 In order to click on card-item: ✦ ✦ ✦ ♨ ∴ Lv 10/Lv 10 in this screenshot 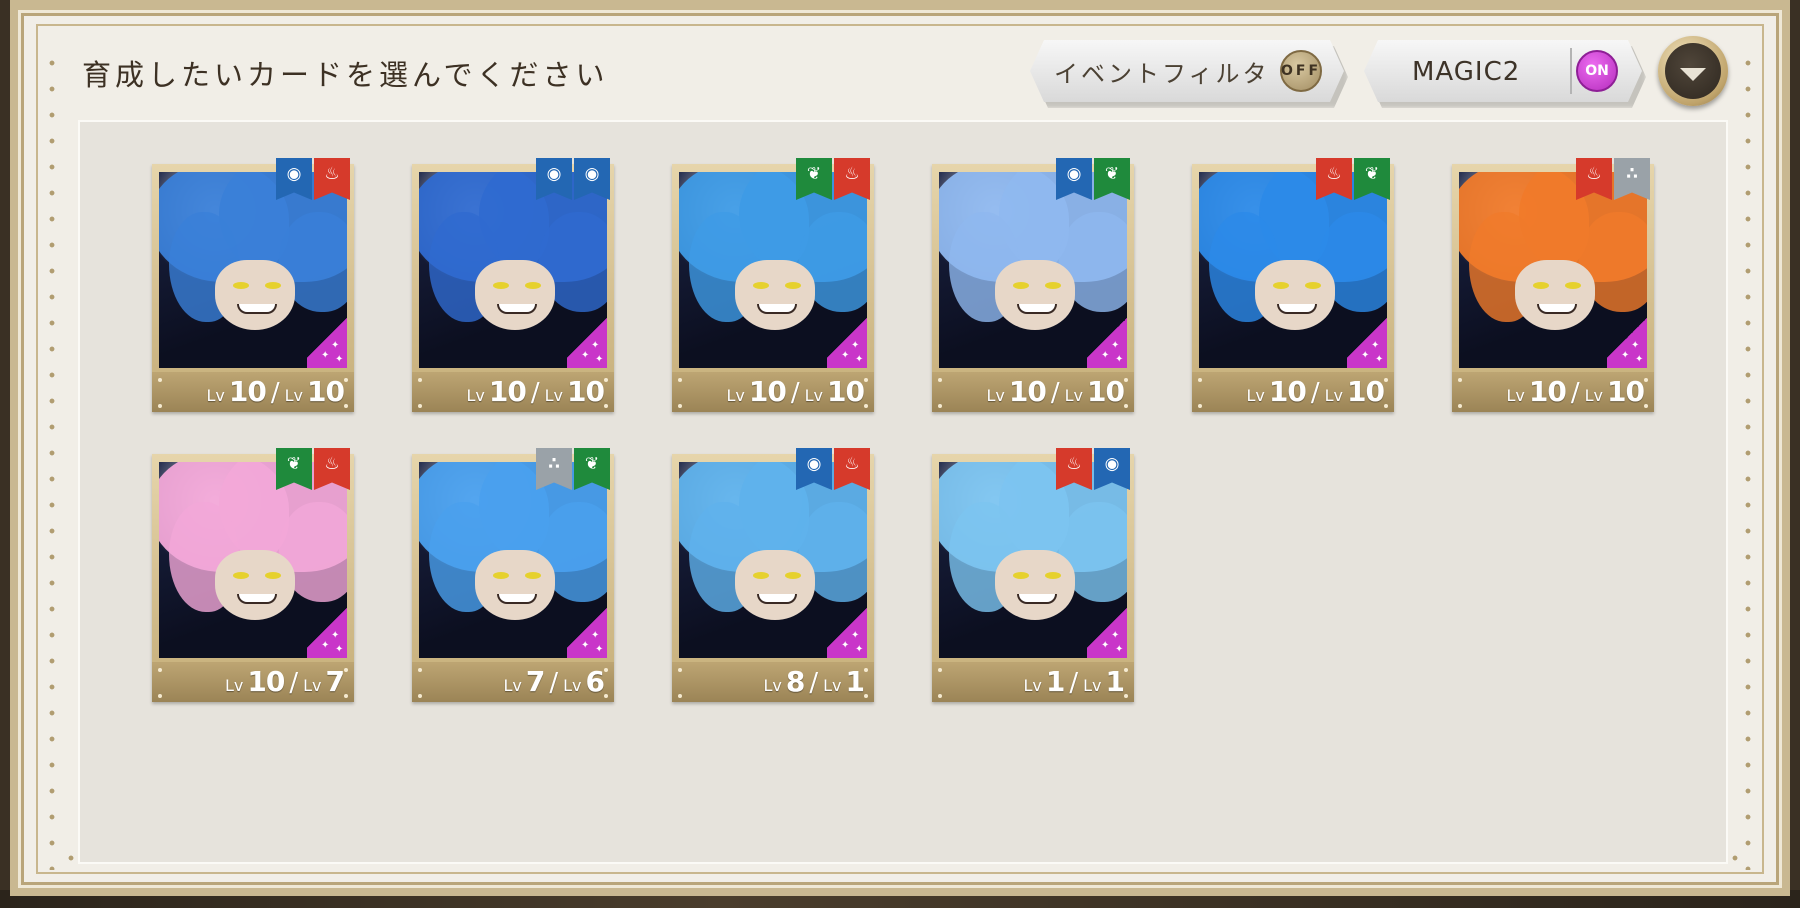, I will do `click(1553, 285)`.